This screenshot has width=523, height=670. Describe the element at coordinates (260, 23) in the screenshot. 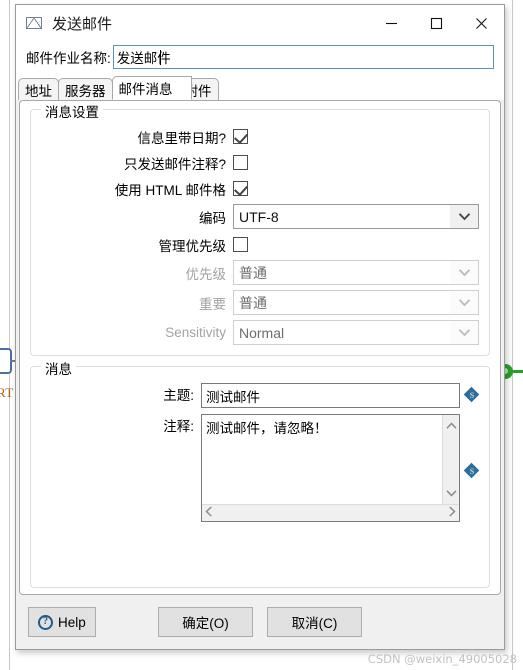

I see `title-bar: 发送邮件` at that location.